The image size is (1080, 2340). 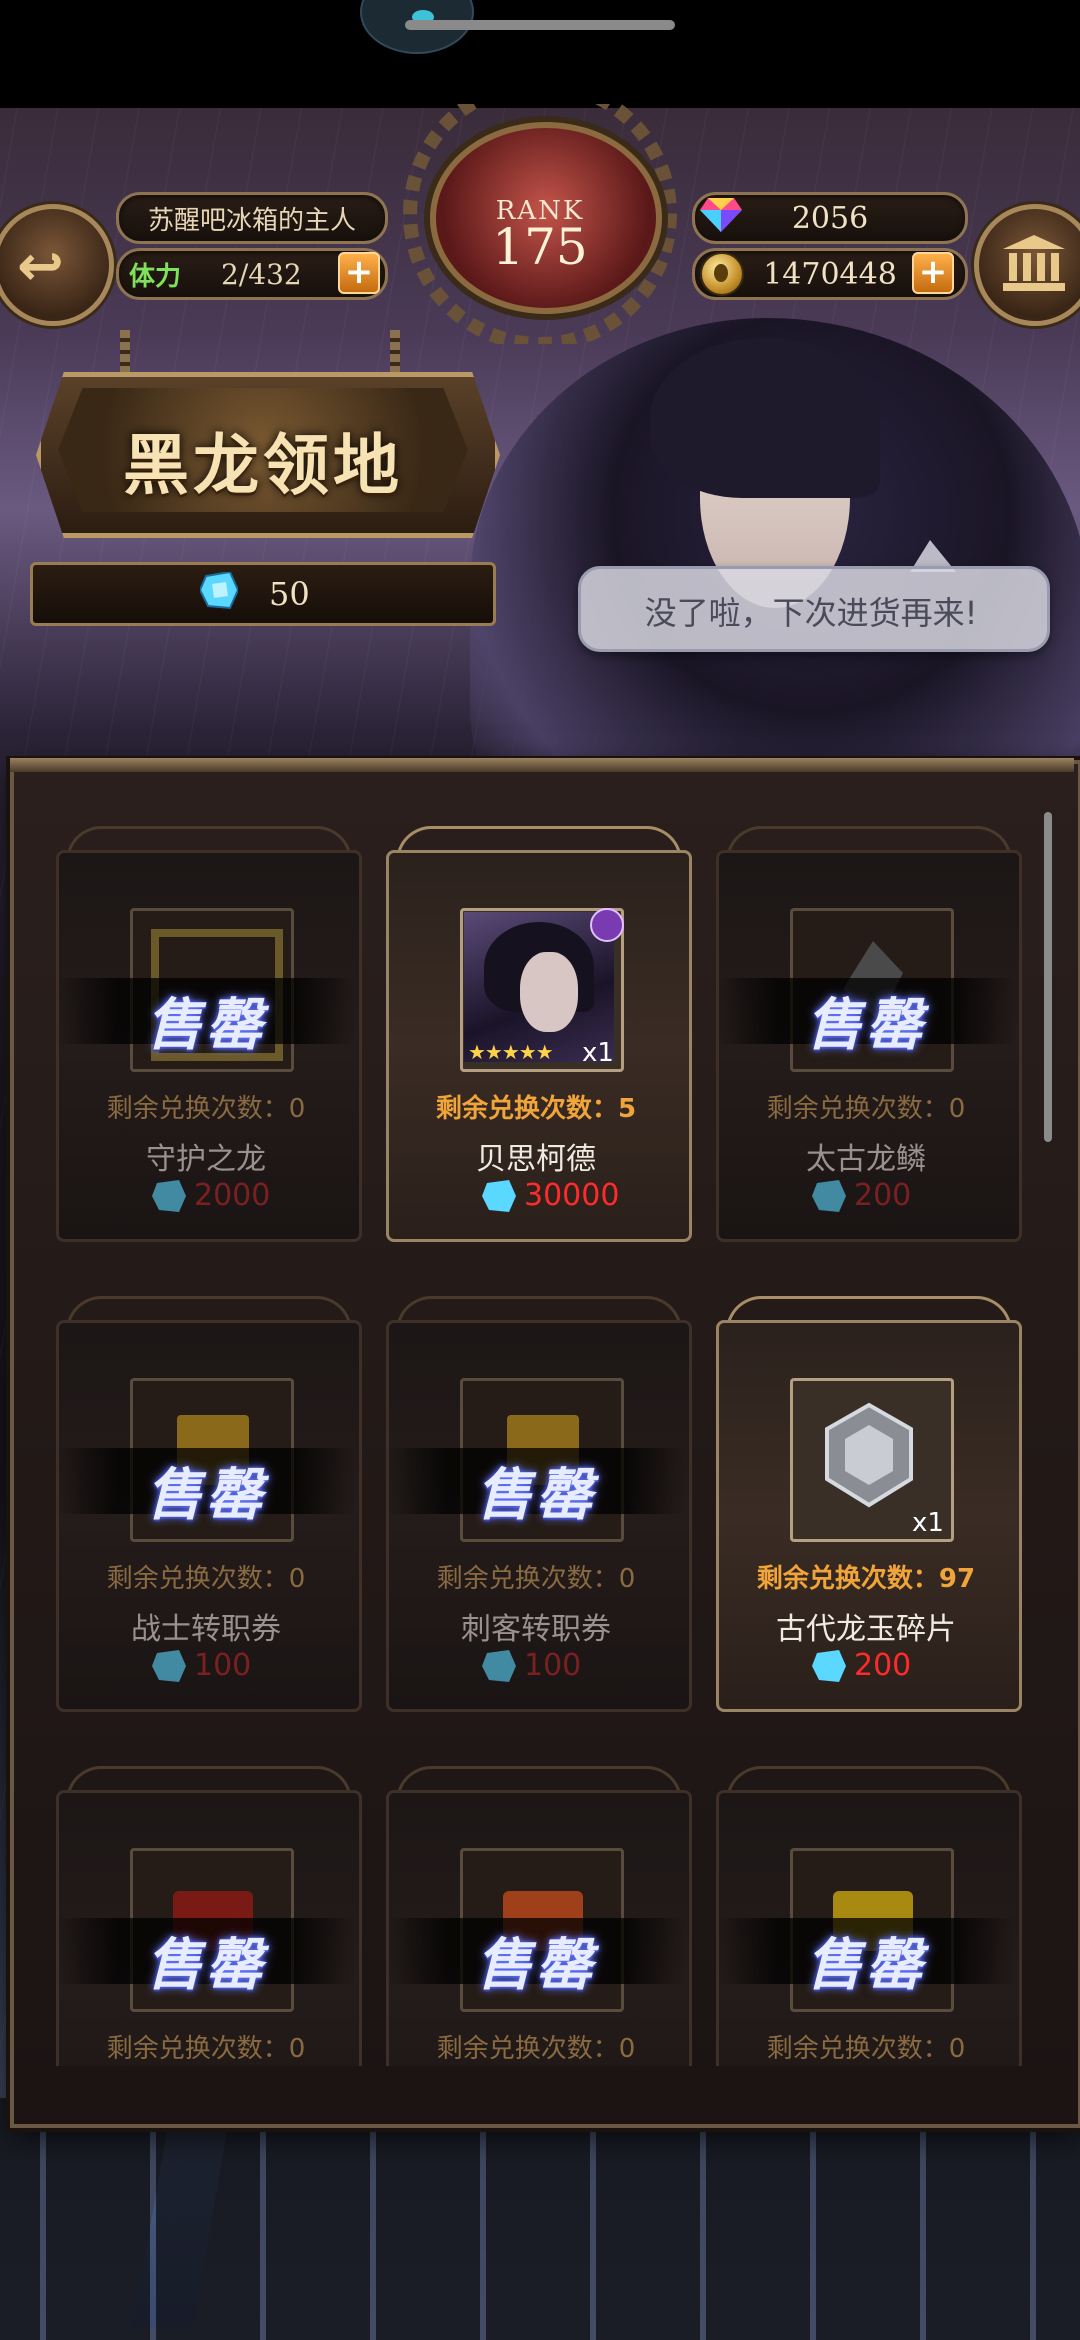 I want to click on shop-item-card: 售罄 剩余兑换次数：0 太古龙鳞 200, so click(x=869, y=1027).